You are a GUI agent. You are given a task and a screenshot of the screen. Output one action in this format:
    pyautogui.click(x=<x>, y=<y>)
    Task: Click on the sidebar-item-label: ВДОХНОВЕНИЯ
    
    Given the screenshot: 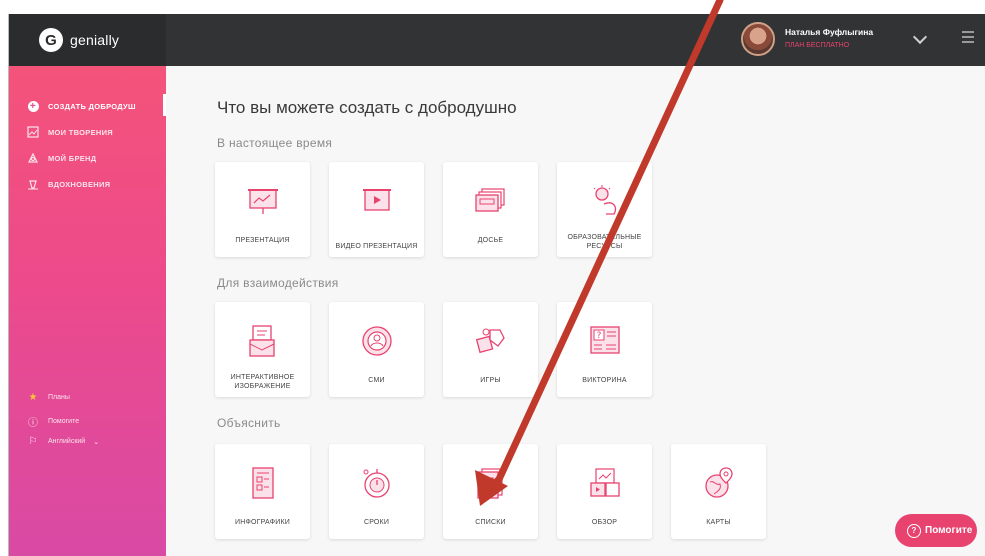 What is the action you would take?
    pyautogui.click(x=79, y=184)
    